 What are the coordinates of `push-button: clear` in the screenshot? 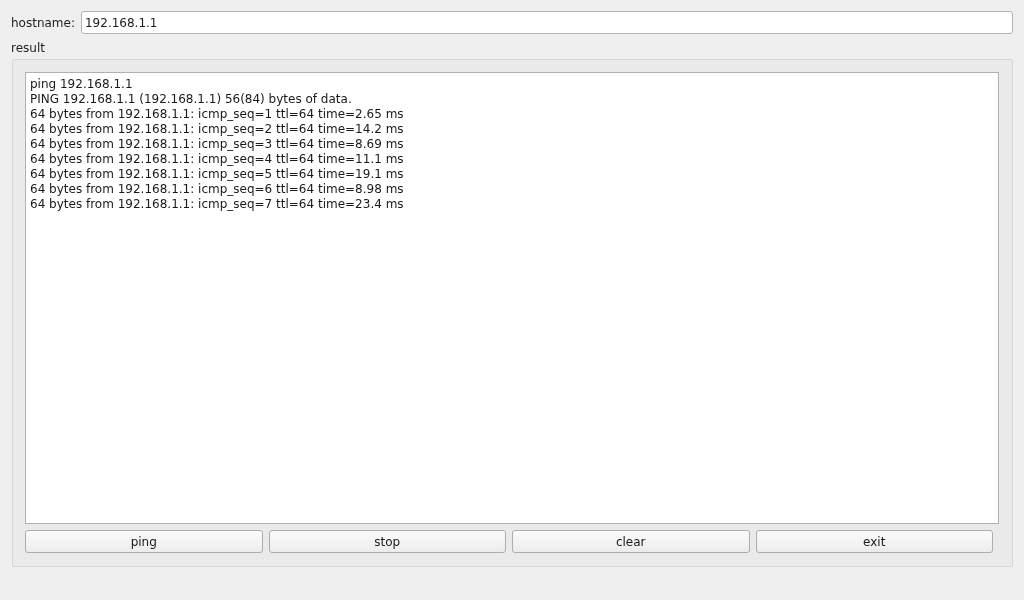 It's located at (631, 541).